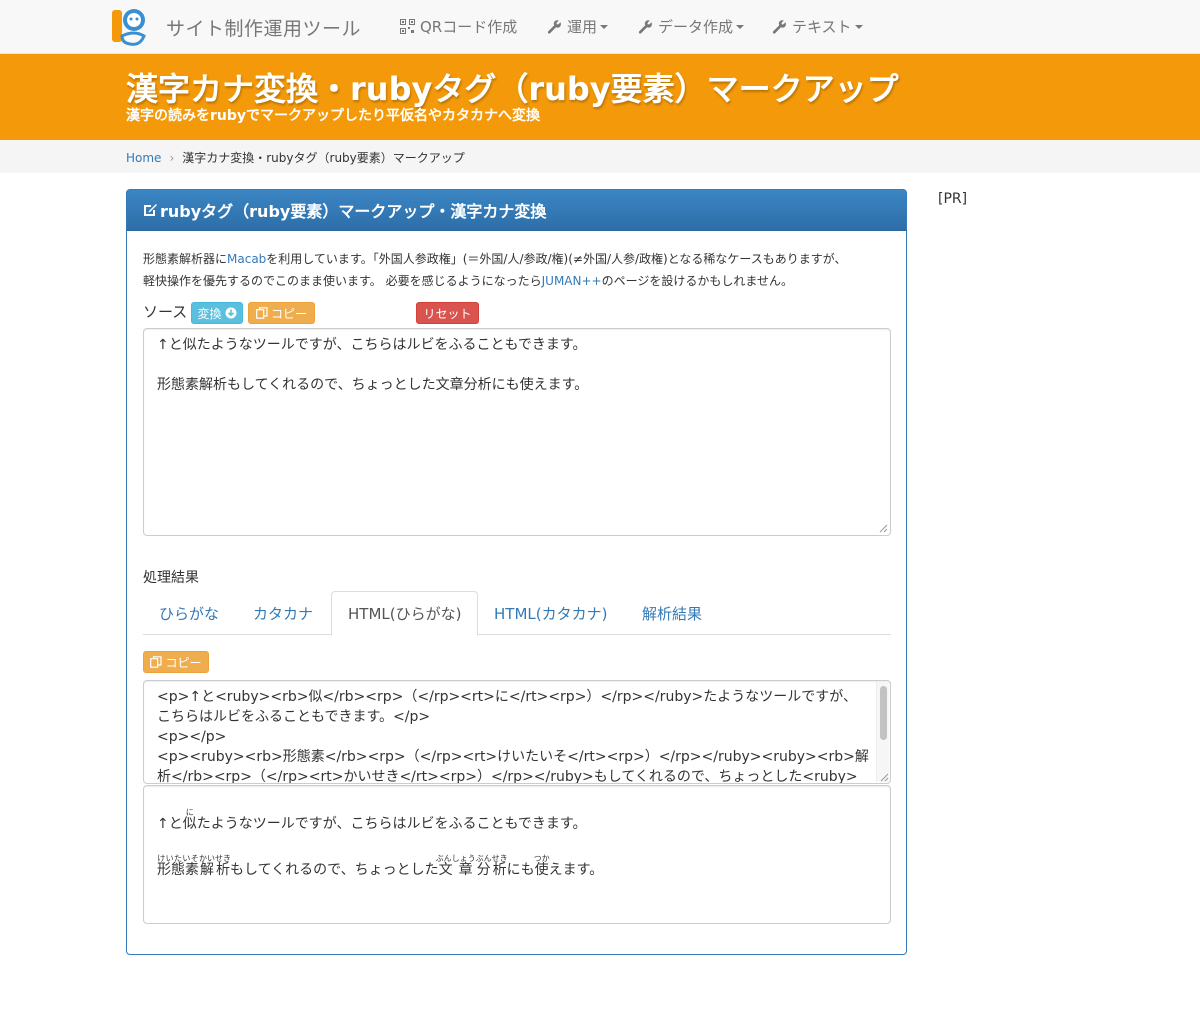 This screenshot has height=1009, width=1200. I want to click on preview-text: ↑と, so click(170, 824).